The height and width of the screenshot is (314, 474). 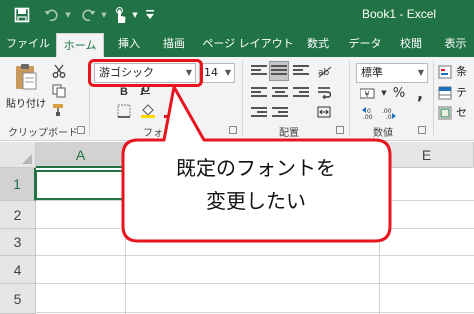 What do you see at coordinates (18, 155) in the screenshot?
I see `select-all-button` at bounding box center [18, 155].